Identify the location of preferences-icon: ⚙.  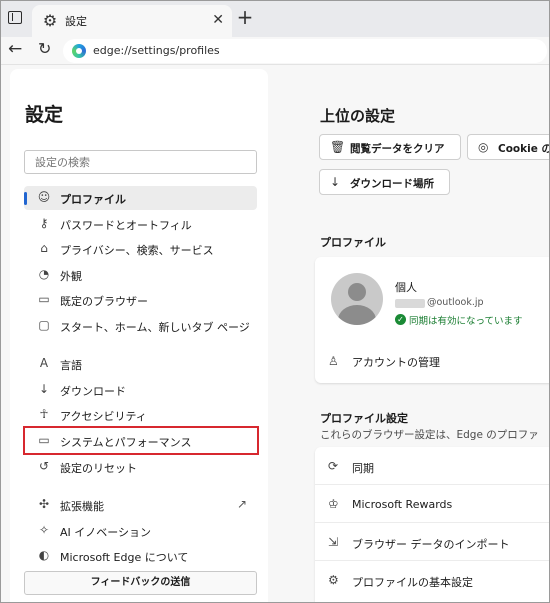
(333, 580).